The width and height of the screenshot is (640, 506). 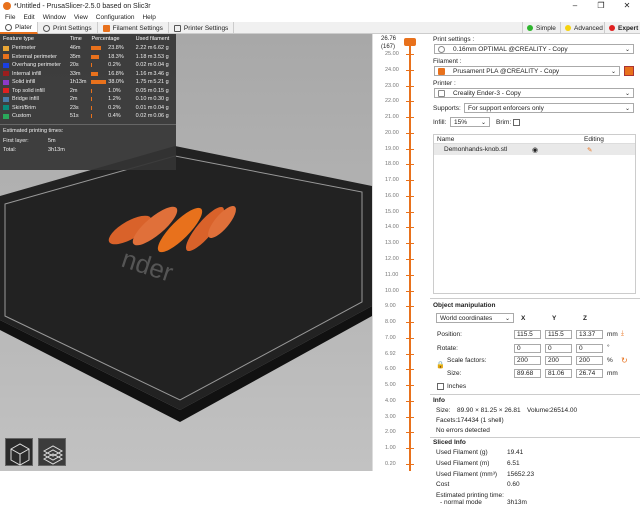 I want to click on legend-row: Skirt/Brim 23s 0.2% 0.01 m 0.04 g, so click(x=88, y=108).